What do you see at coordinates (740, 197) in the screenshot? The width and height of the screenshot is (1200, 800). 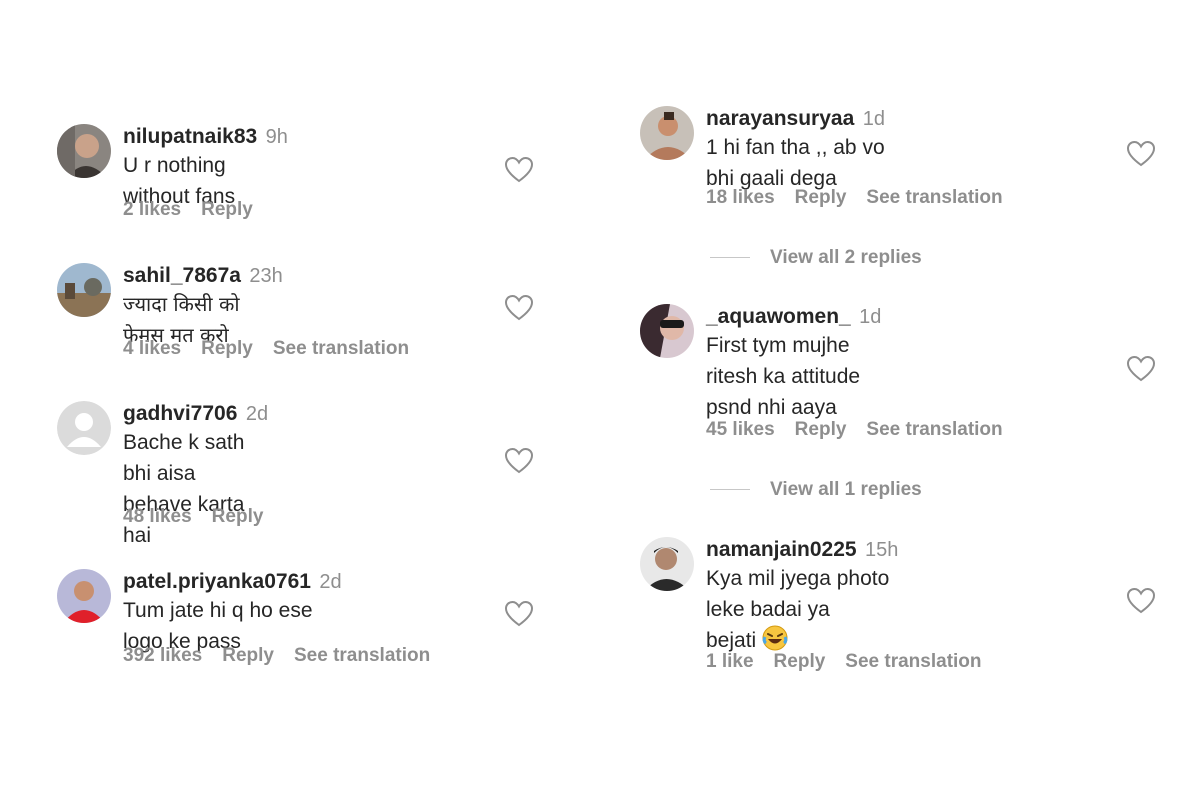 I see `likes-count: 18 likes` at bounding box center [740, 197].